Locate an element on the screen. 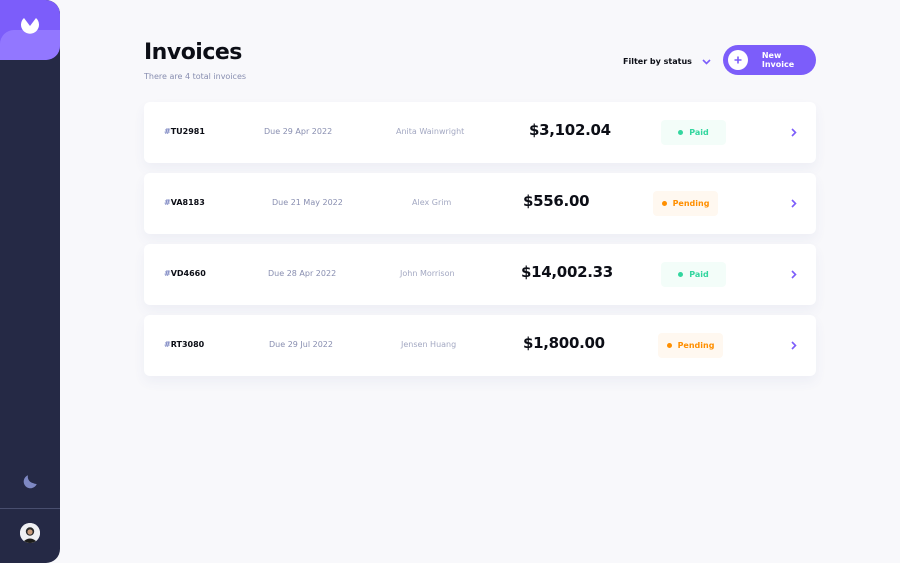 This screenshot has height=563, width=900. logo-icon is located at coordinates (30, 26).